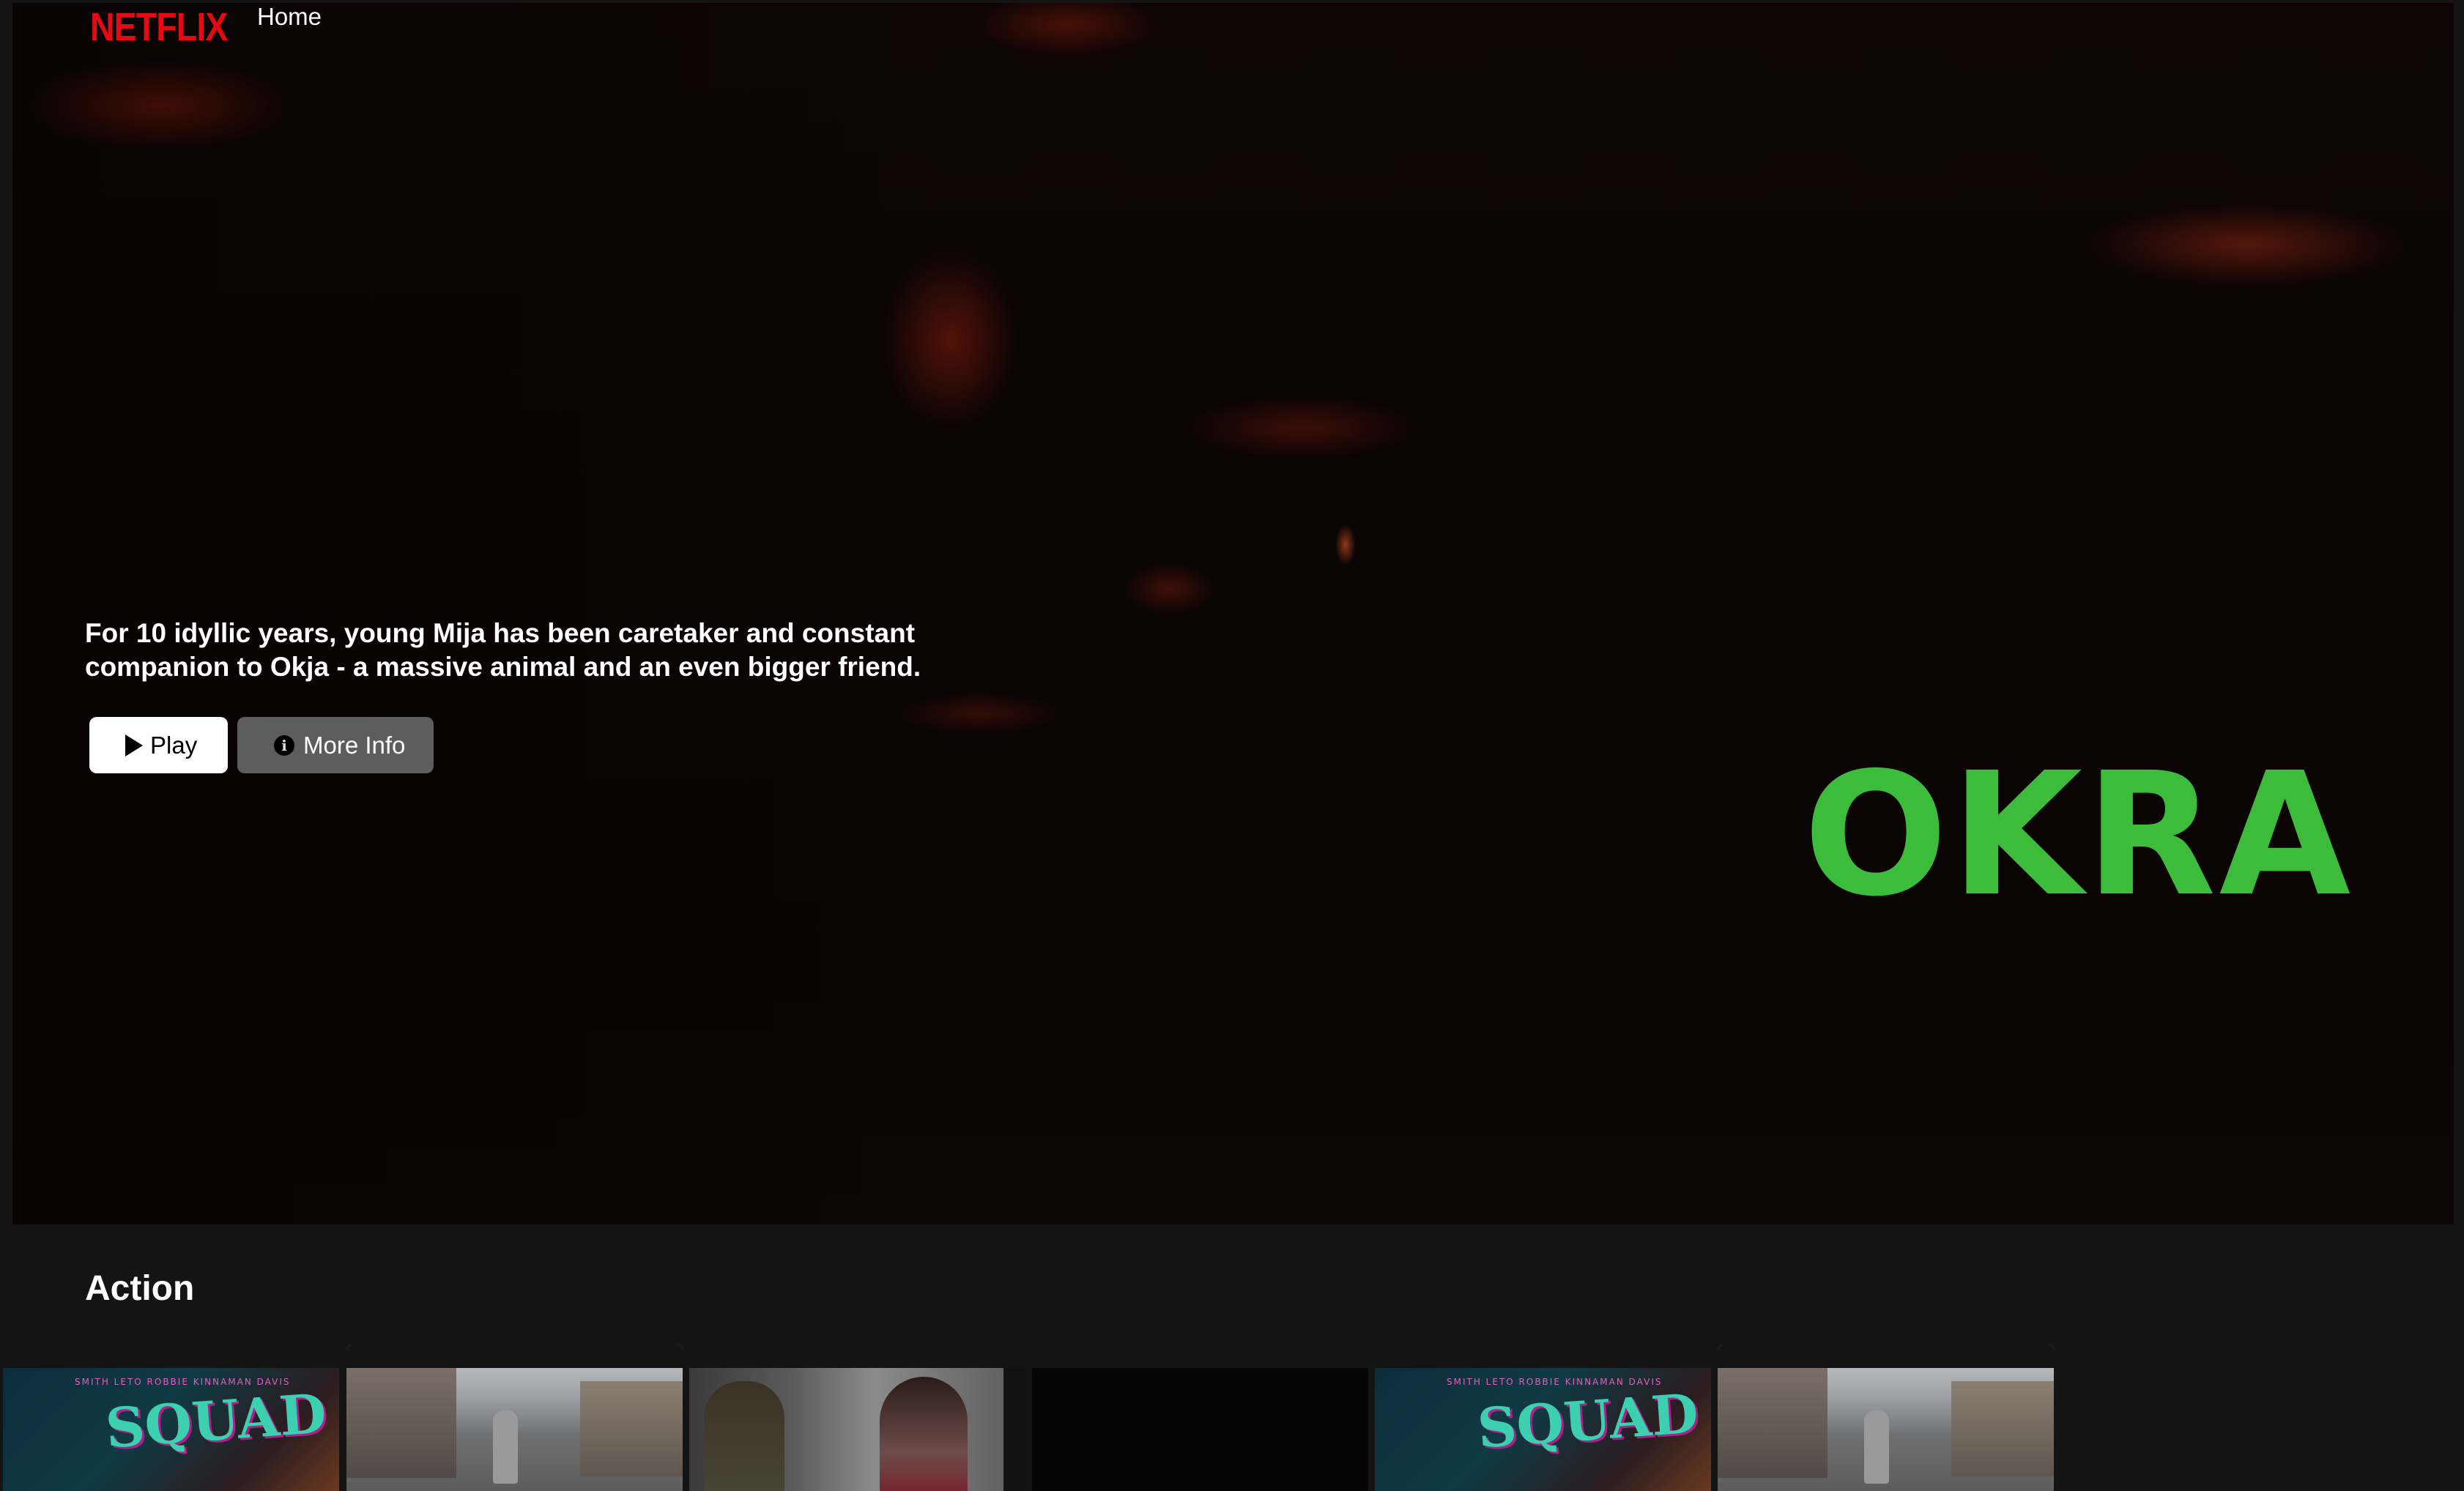  I want to click on row-title: Action, so click(140, 1288).